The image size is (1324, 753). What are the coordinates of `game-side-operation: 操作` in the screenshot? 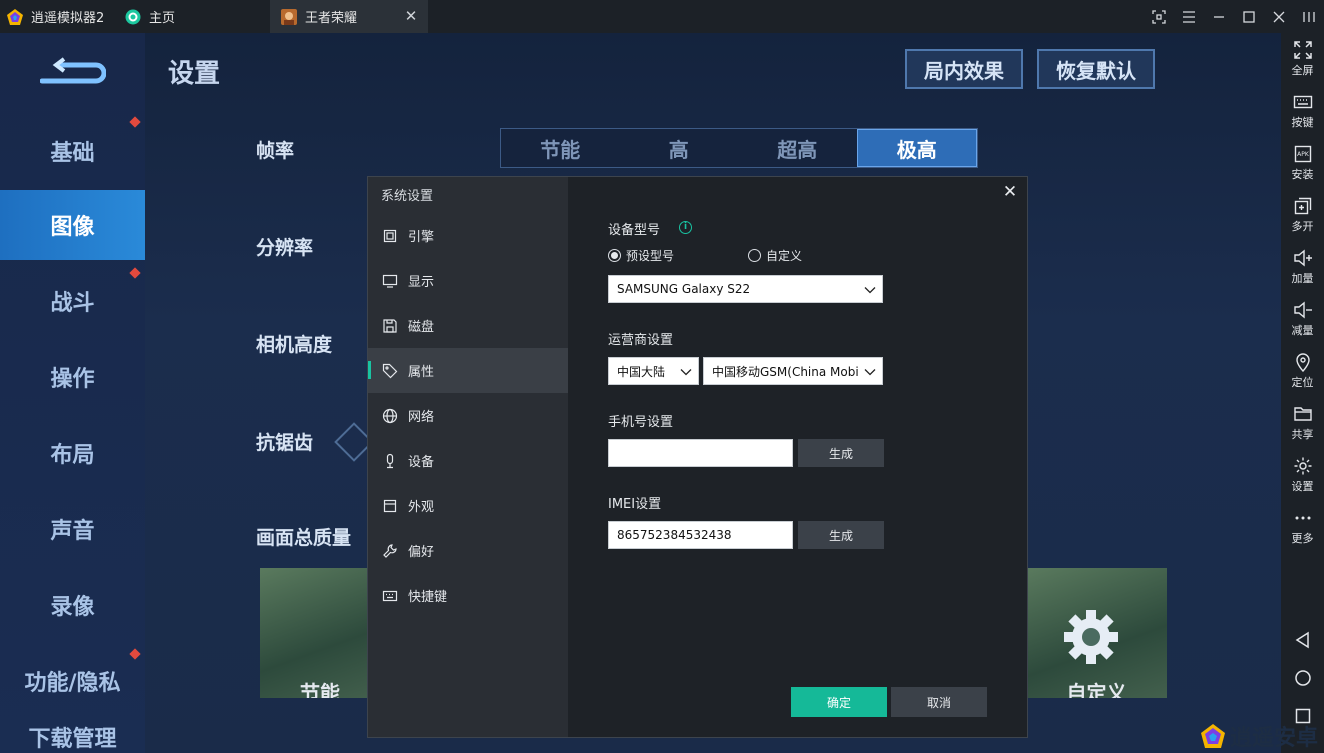 It's located at (72, 377).